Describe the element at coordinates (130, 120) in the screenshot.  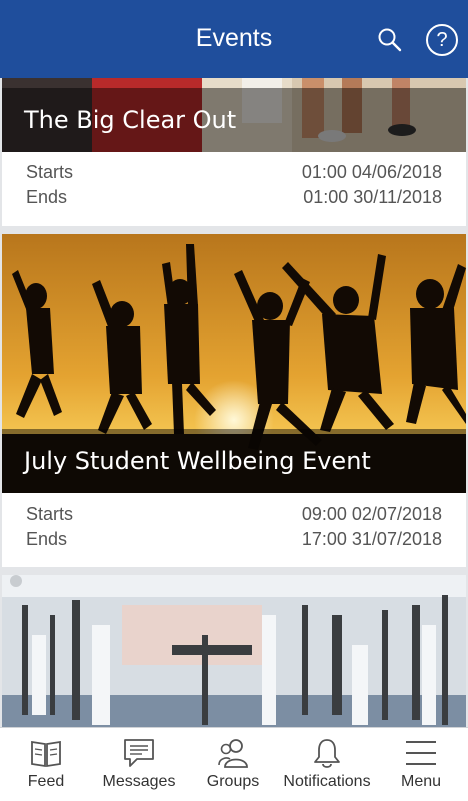
I see `event-title: The Big Clear Out` at that location.